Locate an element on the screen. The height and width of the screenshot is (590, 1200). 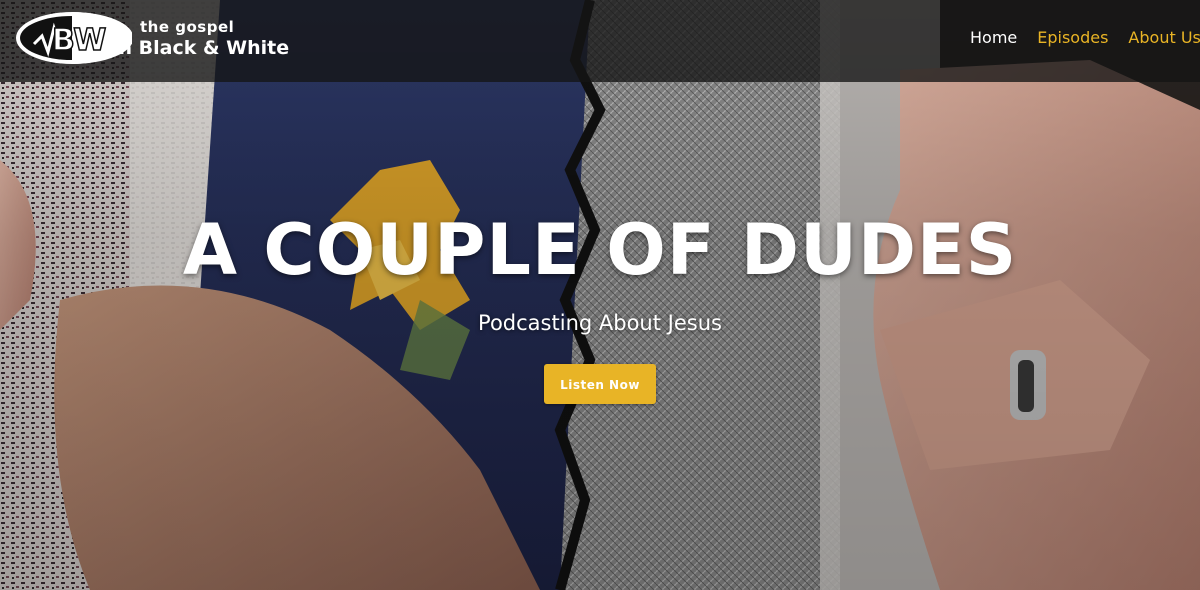
logo-emblem-text: BW is located at coordinates (79, 40).